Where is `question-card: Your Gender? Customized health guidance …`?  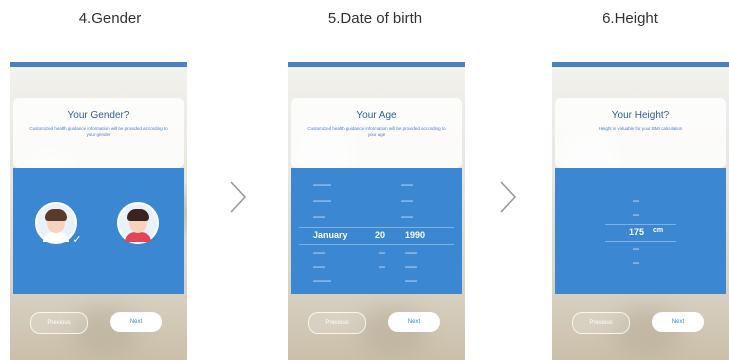 question-card: Your Gender? Customized health guidance … is located at coordinates (98, 133).